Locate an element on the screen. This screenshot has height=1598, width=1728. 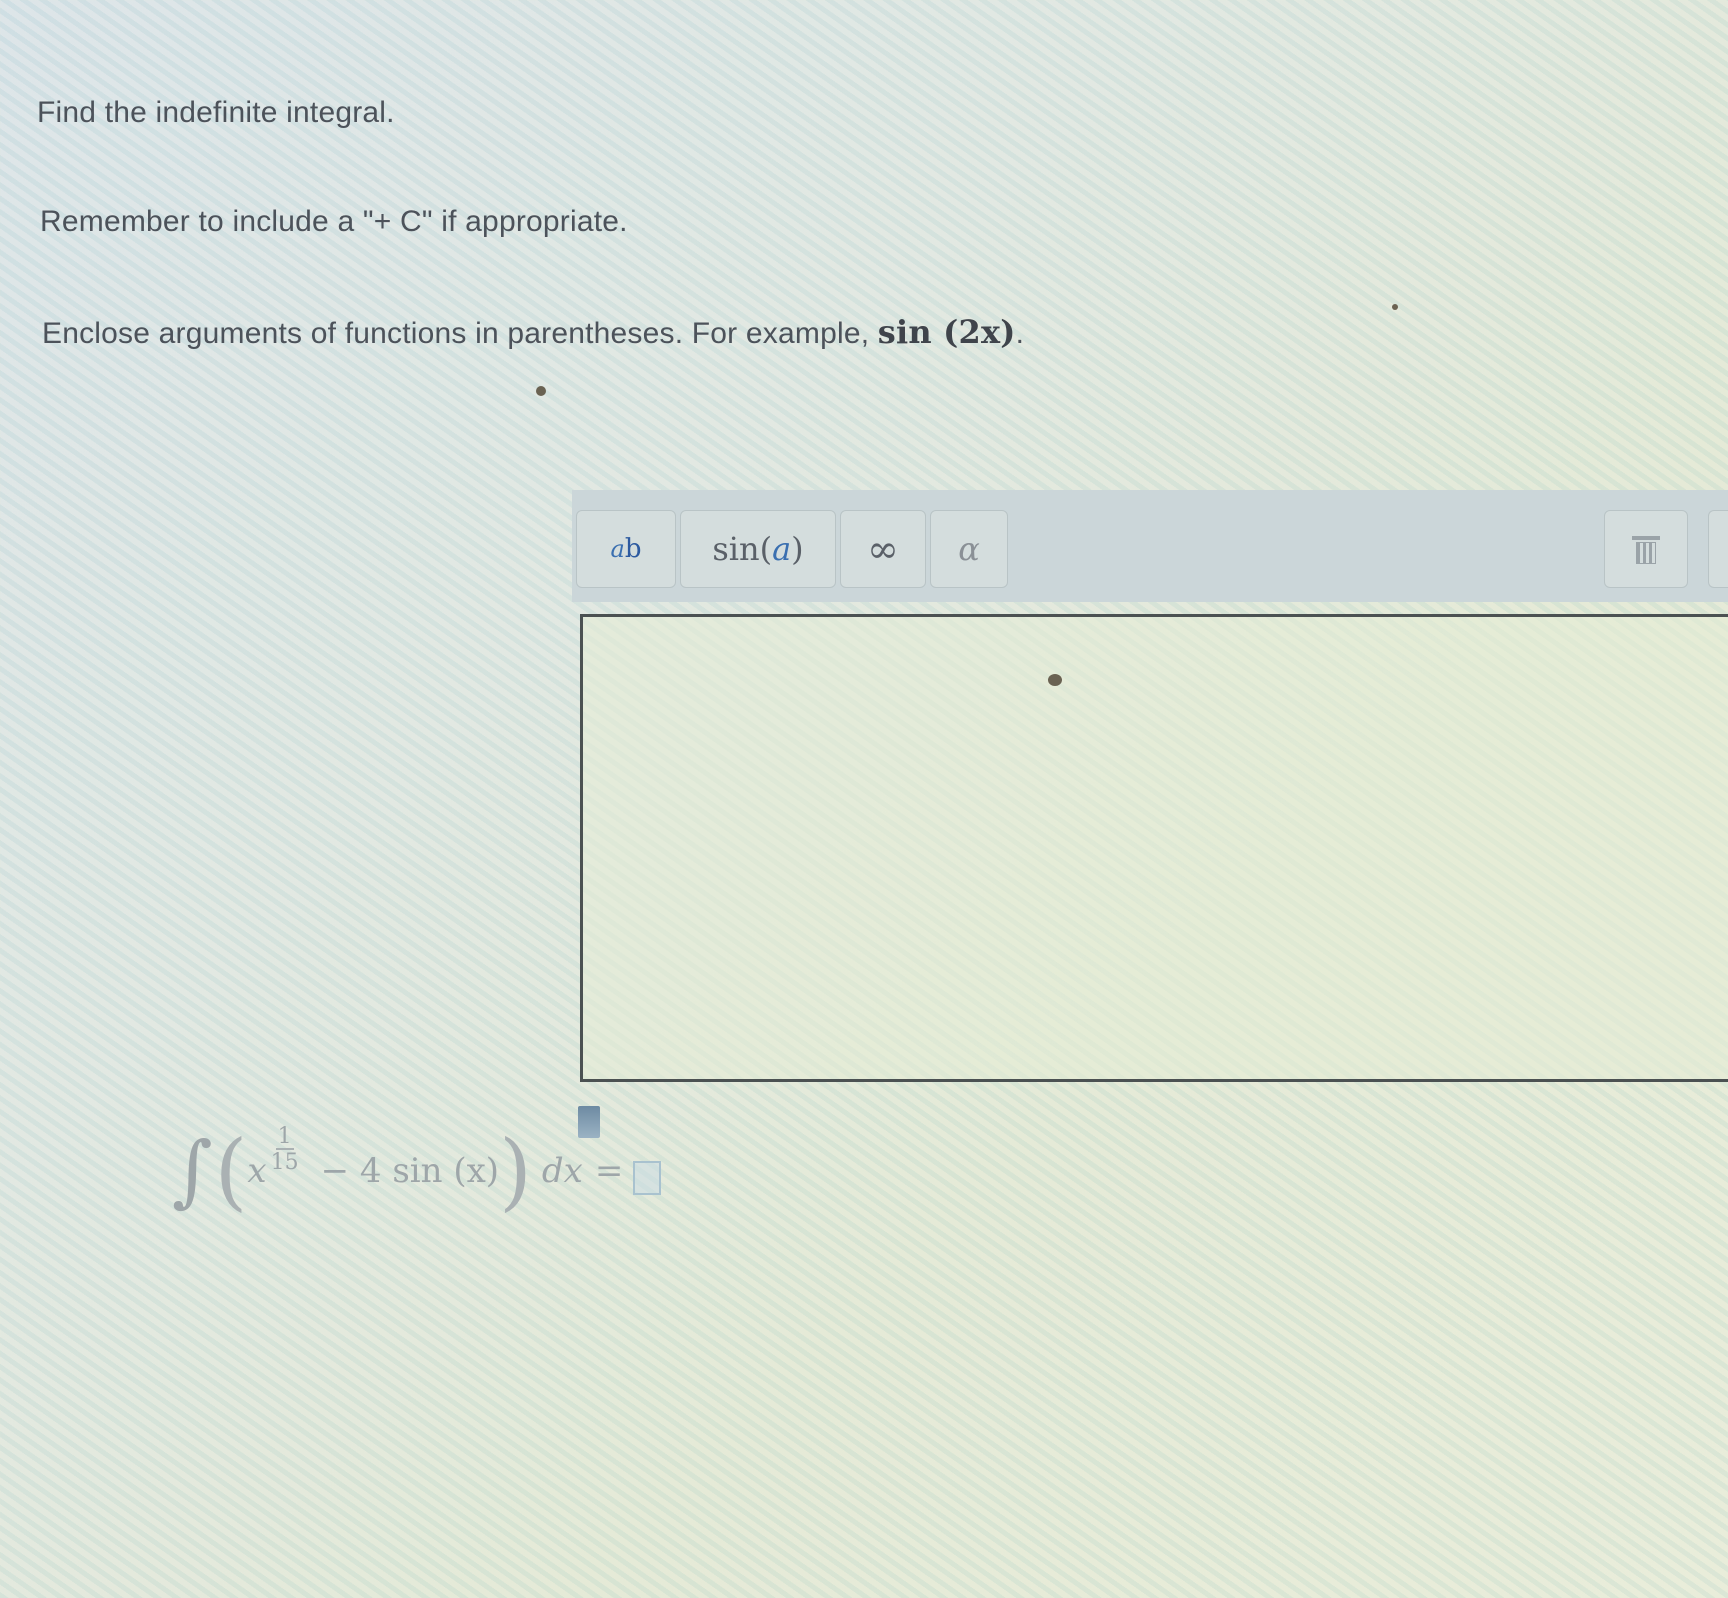
infinity-label: ∞ is located at coordinates (883, 549).